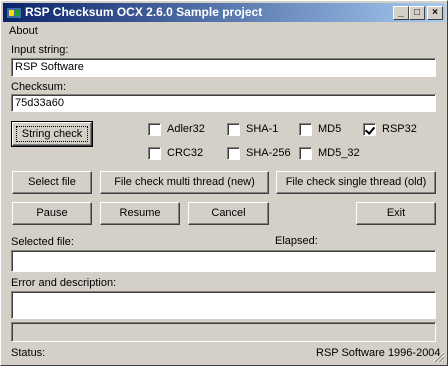 The width and height of the screenshot is (448, 366). I want to click on focus-rect, so click(52, 134).